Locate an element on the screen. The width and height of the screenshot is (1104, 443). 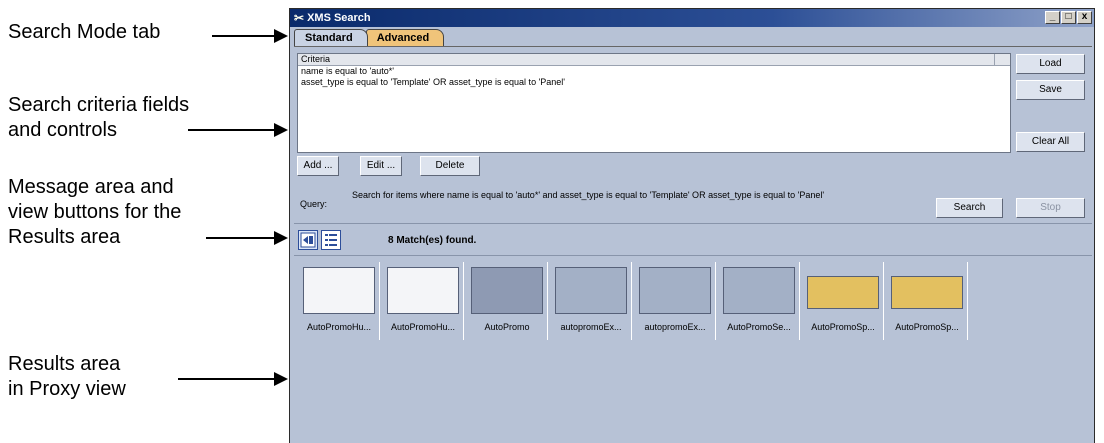
list-view-button is located at coordinates (331, 240).